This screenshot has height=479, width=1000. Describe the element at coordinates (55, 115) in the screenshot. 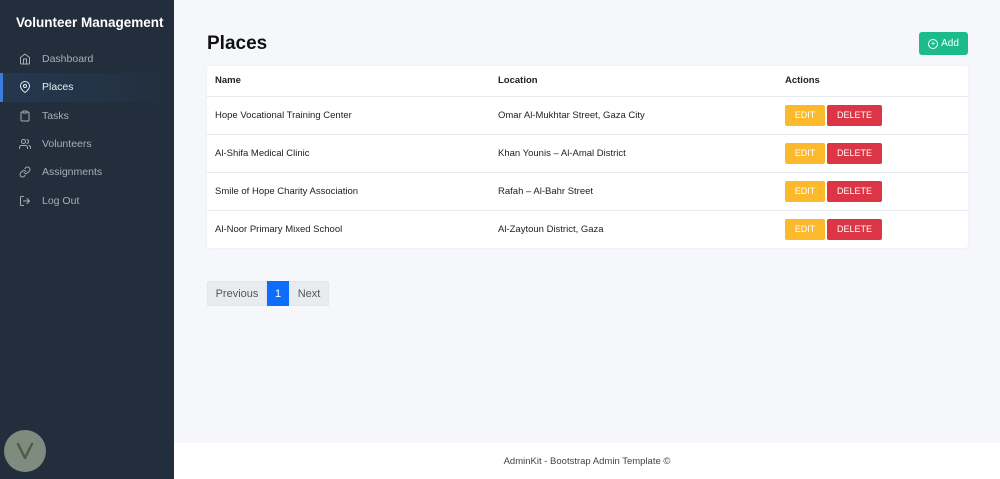

I see `sidebar-item-label: Tasks` at that location.